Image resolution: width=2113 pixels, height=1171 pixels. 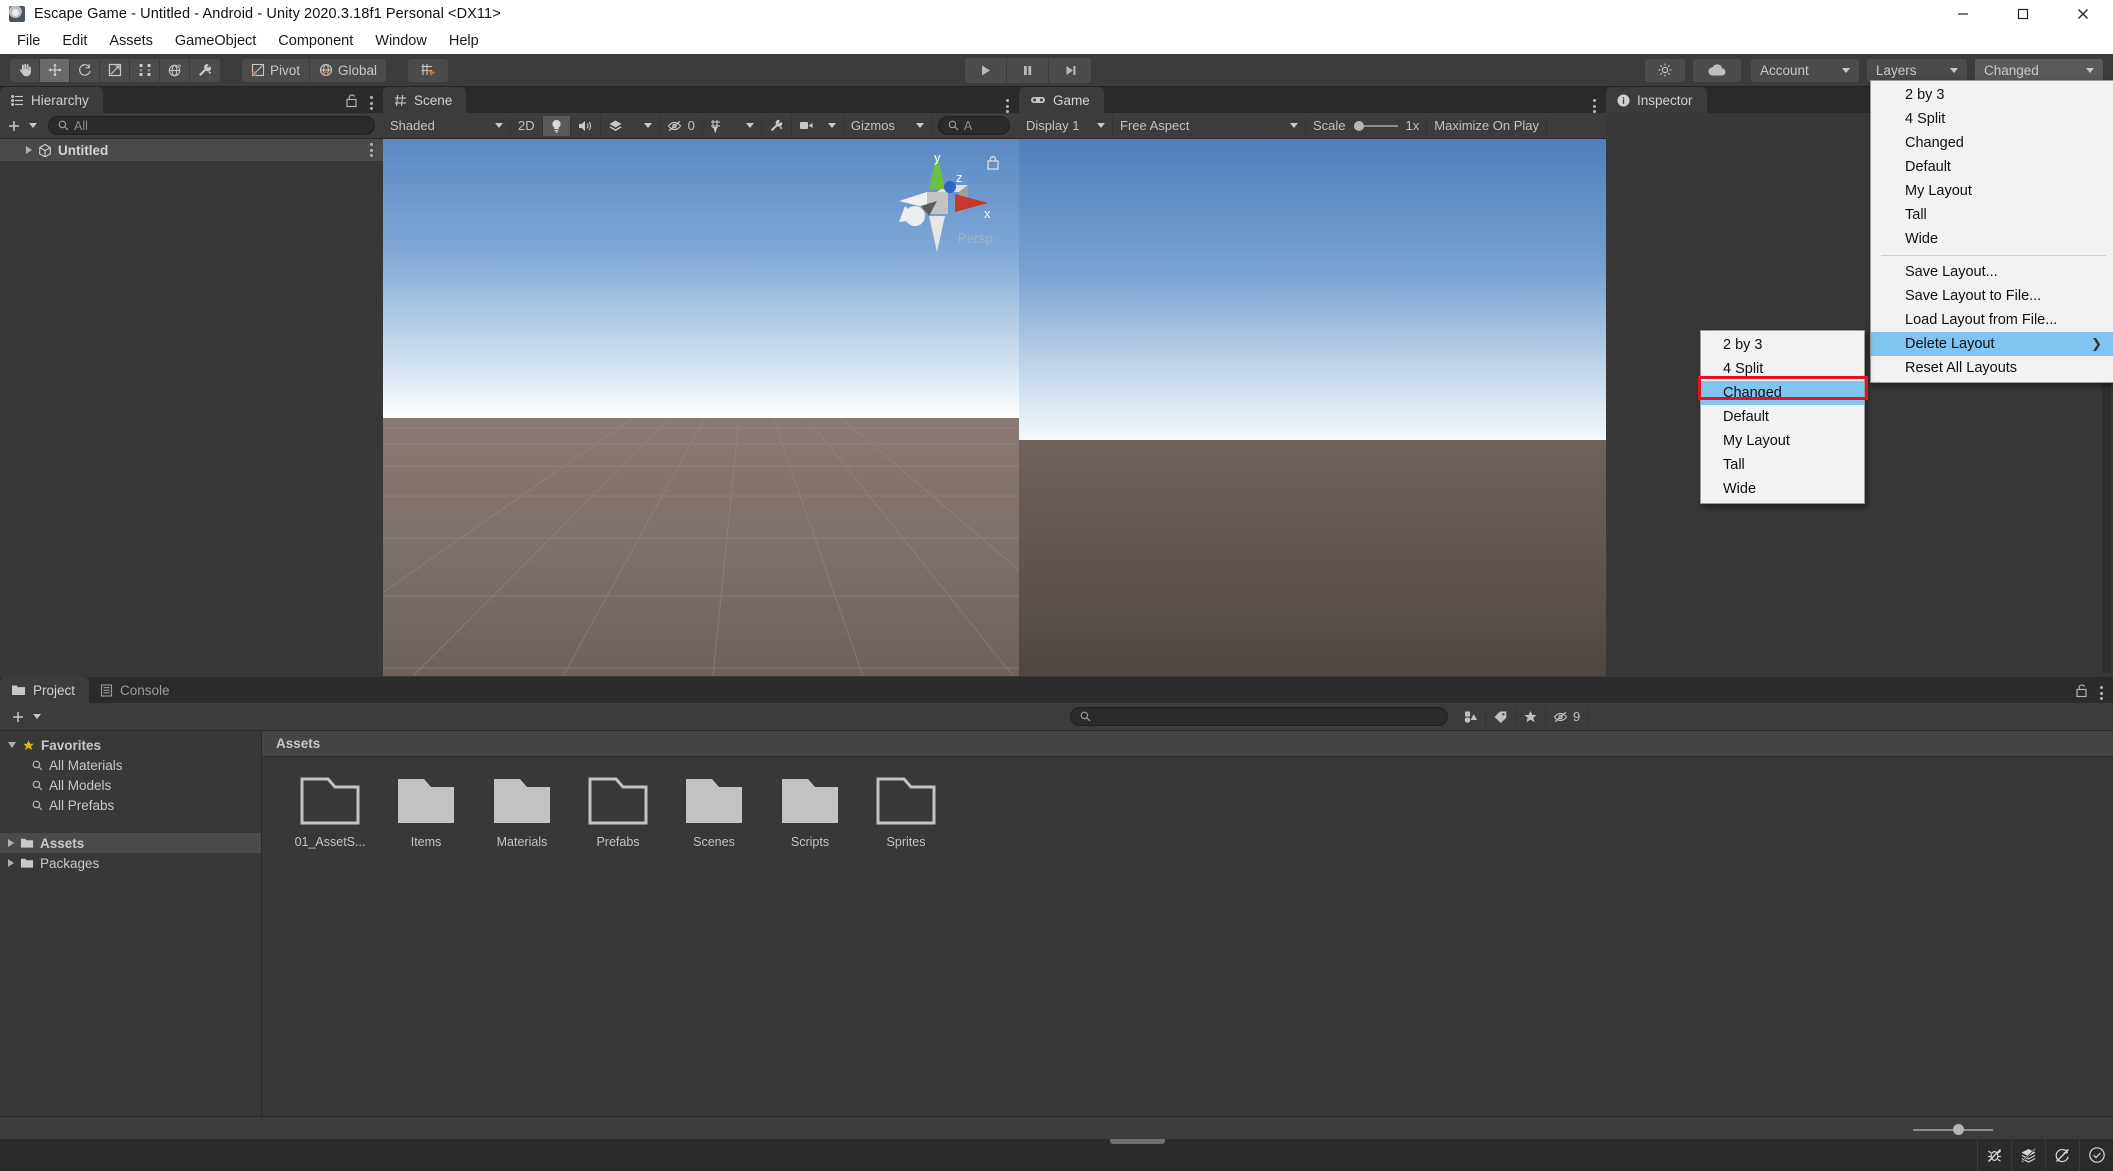 I want to click on hierarchy-add-button, so click(x=22, y=126).